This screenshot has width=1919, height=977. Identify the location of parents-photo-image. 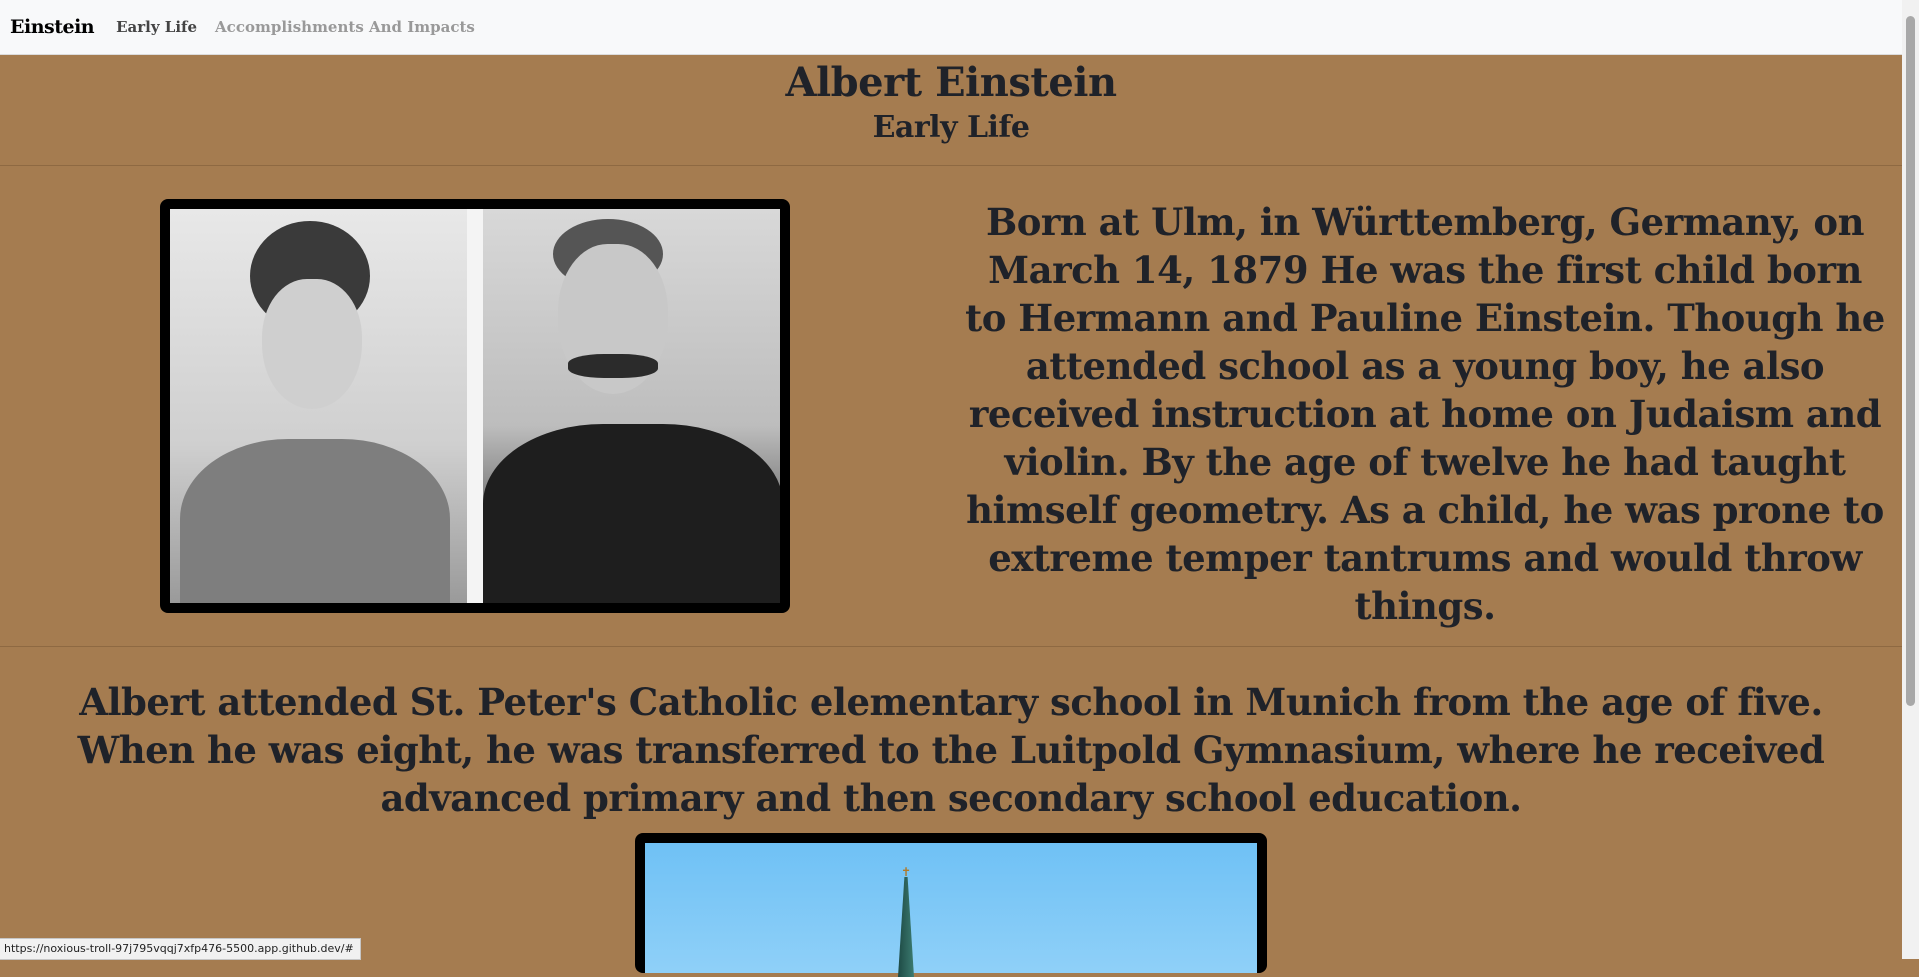
(475, 406).